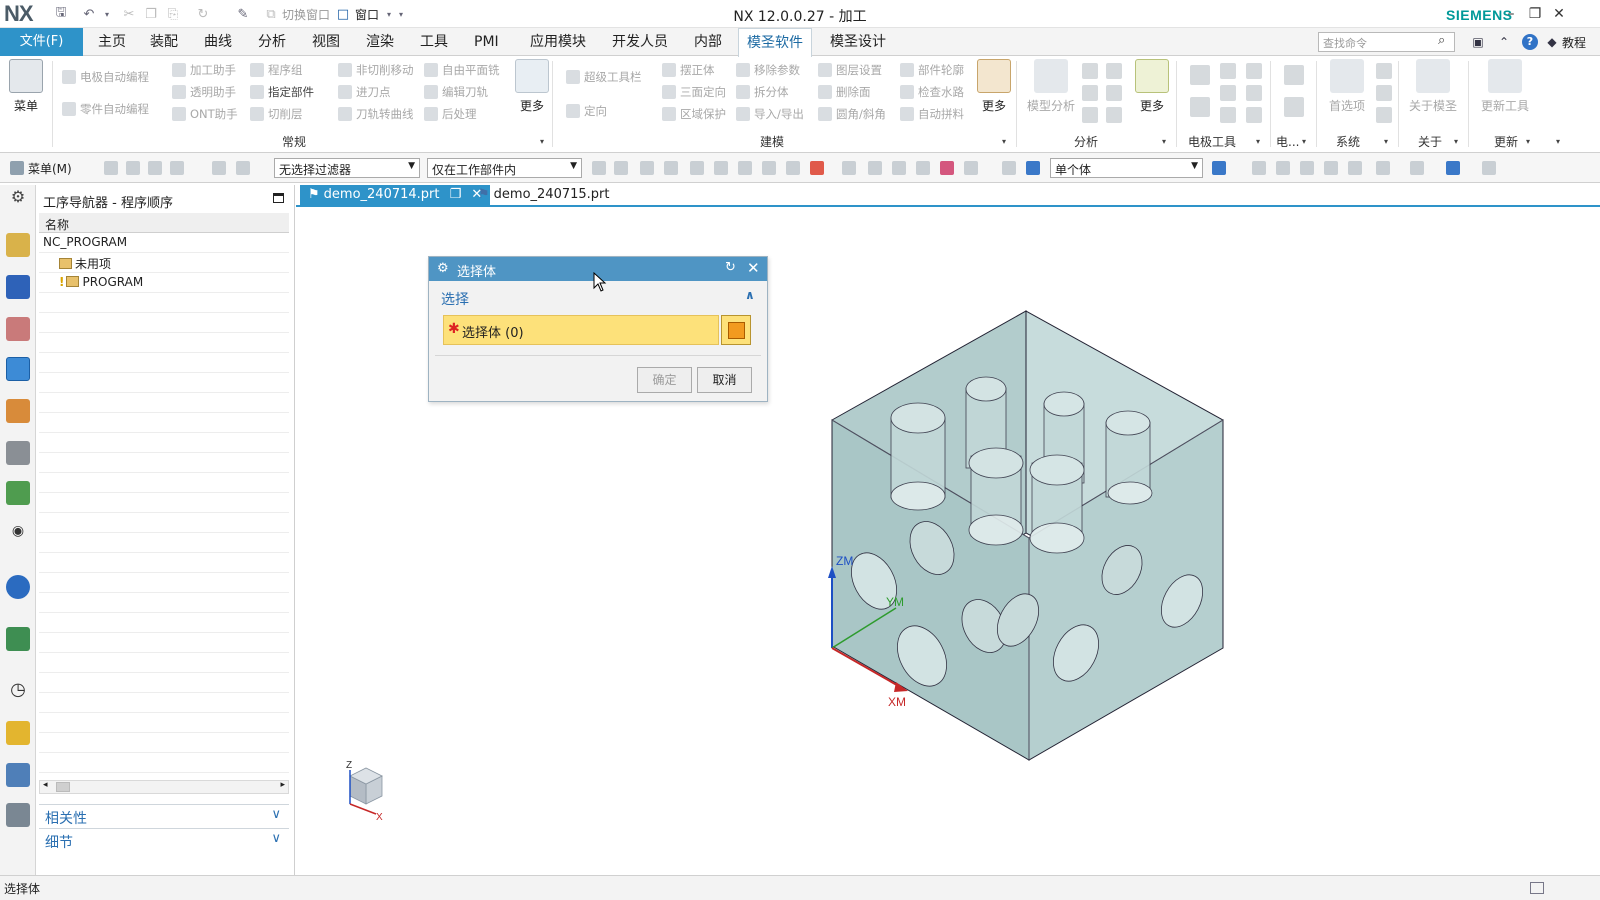  What do you see at coordinates (455, 299) in the screenshot?
I see `selection-section-header: 选择` at bounding box center [455, 299].